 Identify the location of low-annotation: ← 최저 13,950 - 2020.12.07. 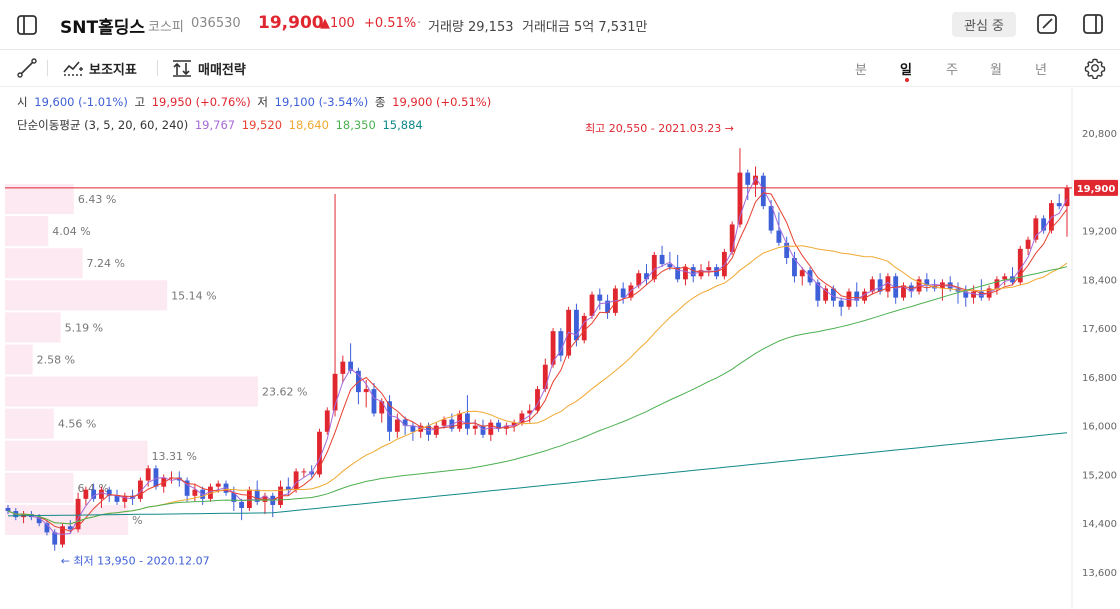
(135, 561).